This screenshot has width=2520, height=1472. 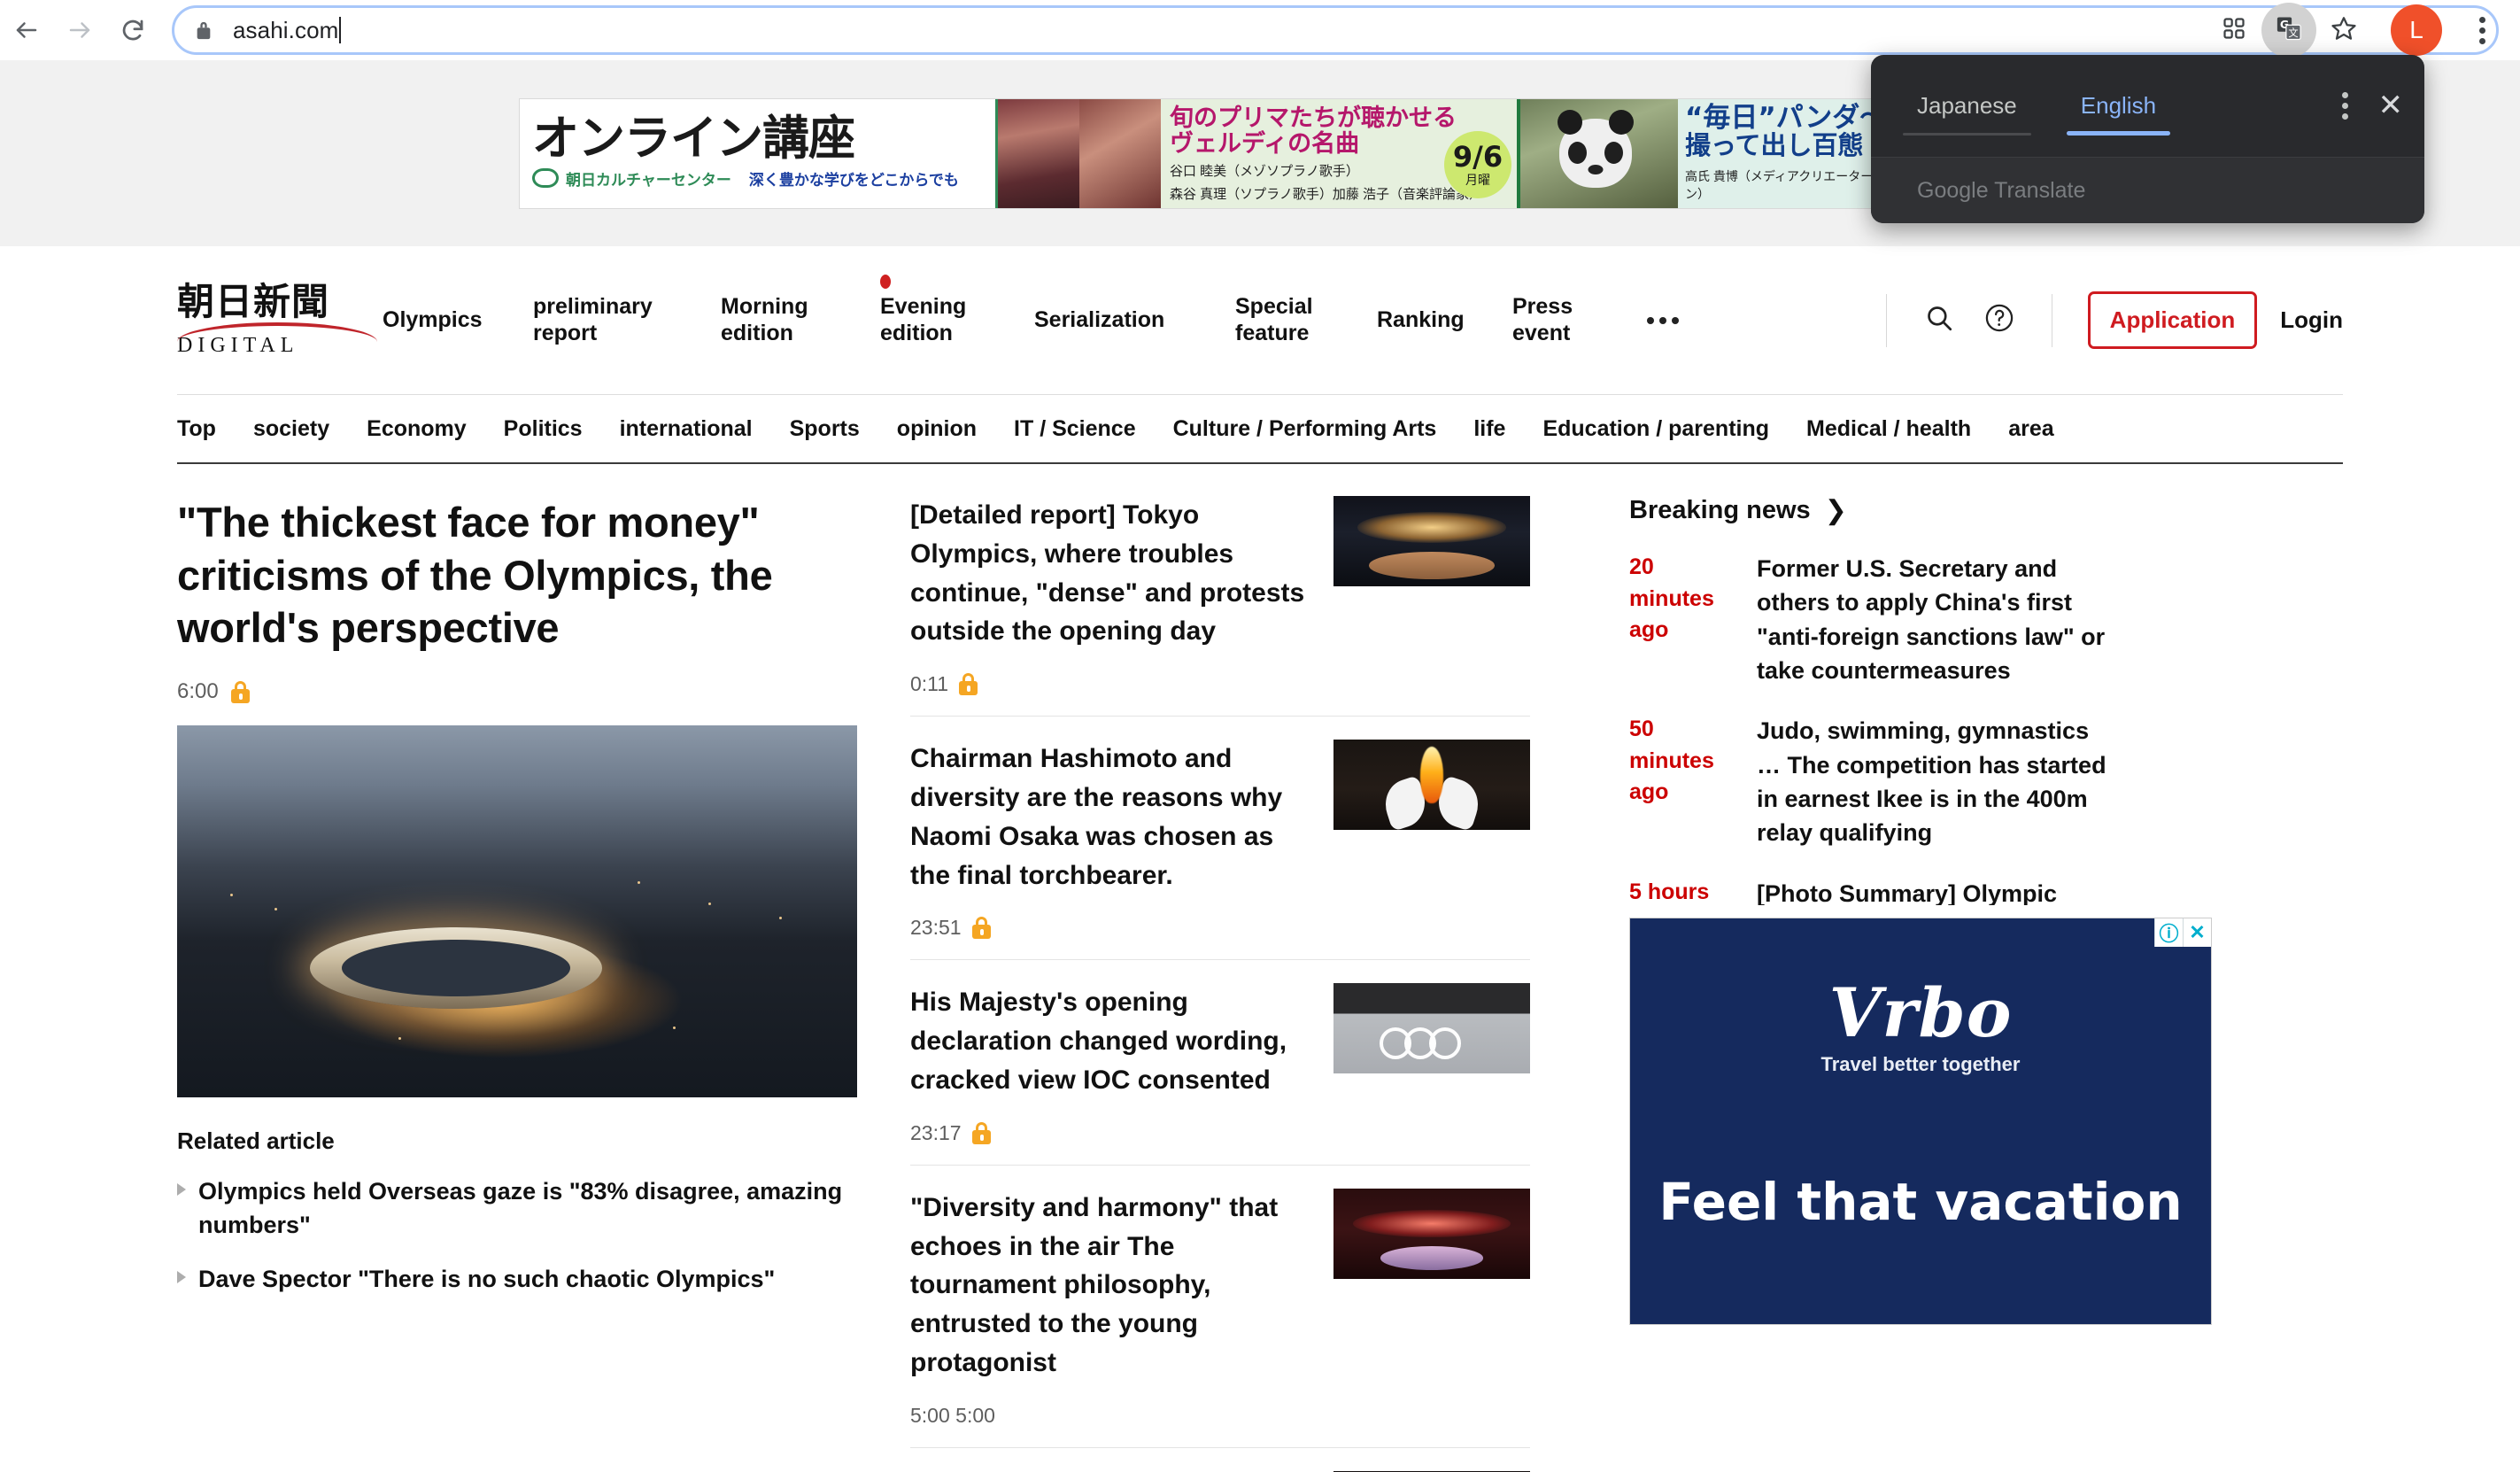 I want to click on bookmark-button, so click(x=2343, y=30).